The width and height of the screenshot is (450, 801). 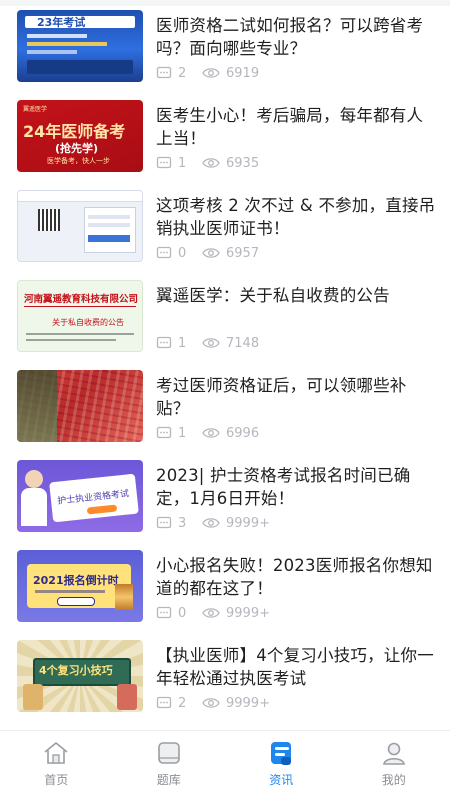 I want to click on article-meta: 3 9999+, so click(x=213, y=523).